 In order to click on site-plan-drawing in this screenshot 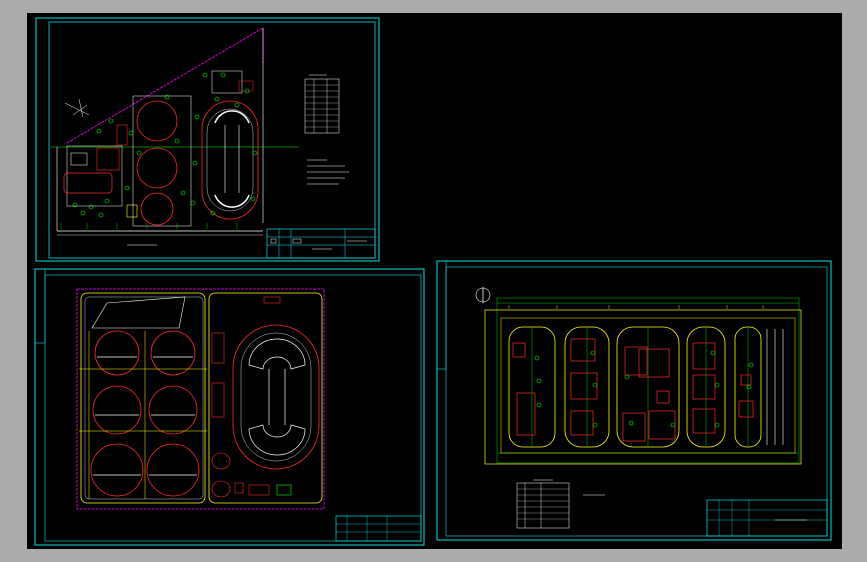, I will do `click(175, 136)`.